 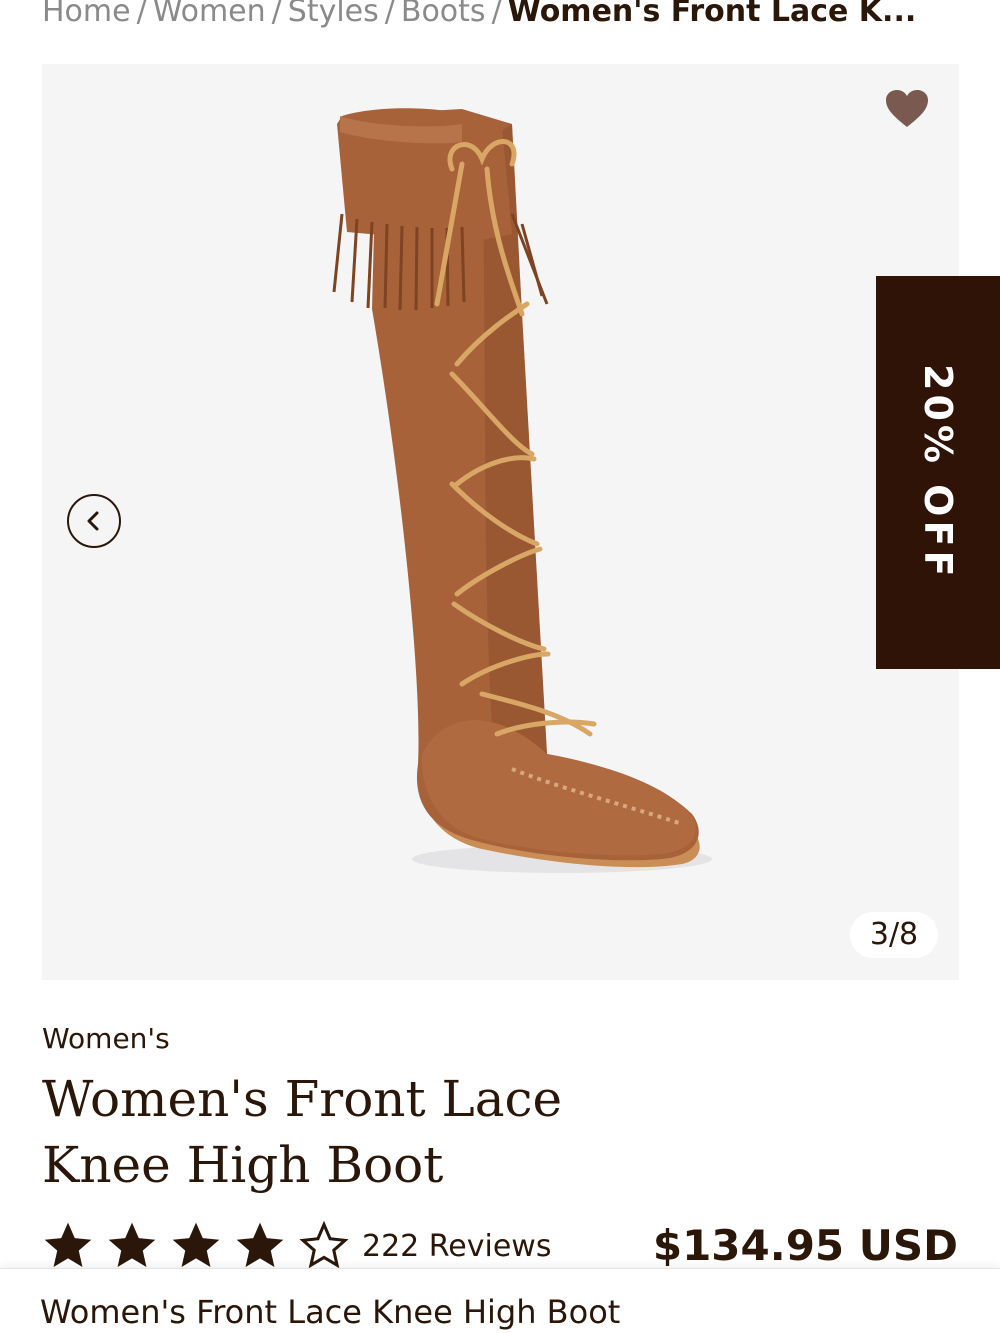 What do you see at coordinates (330, 1312) in the screenshot?
I see `sticky-product-title: Women's Front Lace Knee High Boot` at bounding box center [330, 1312].